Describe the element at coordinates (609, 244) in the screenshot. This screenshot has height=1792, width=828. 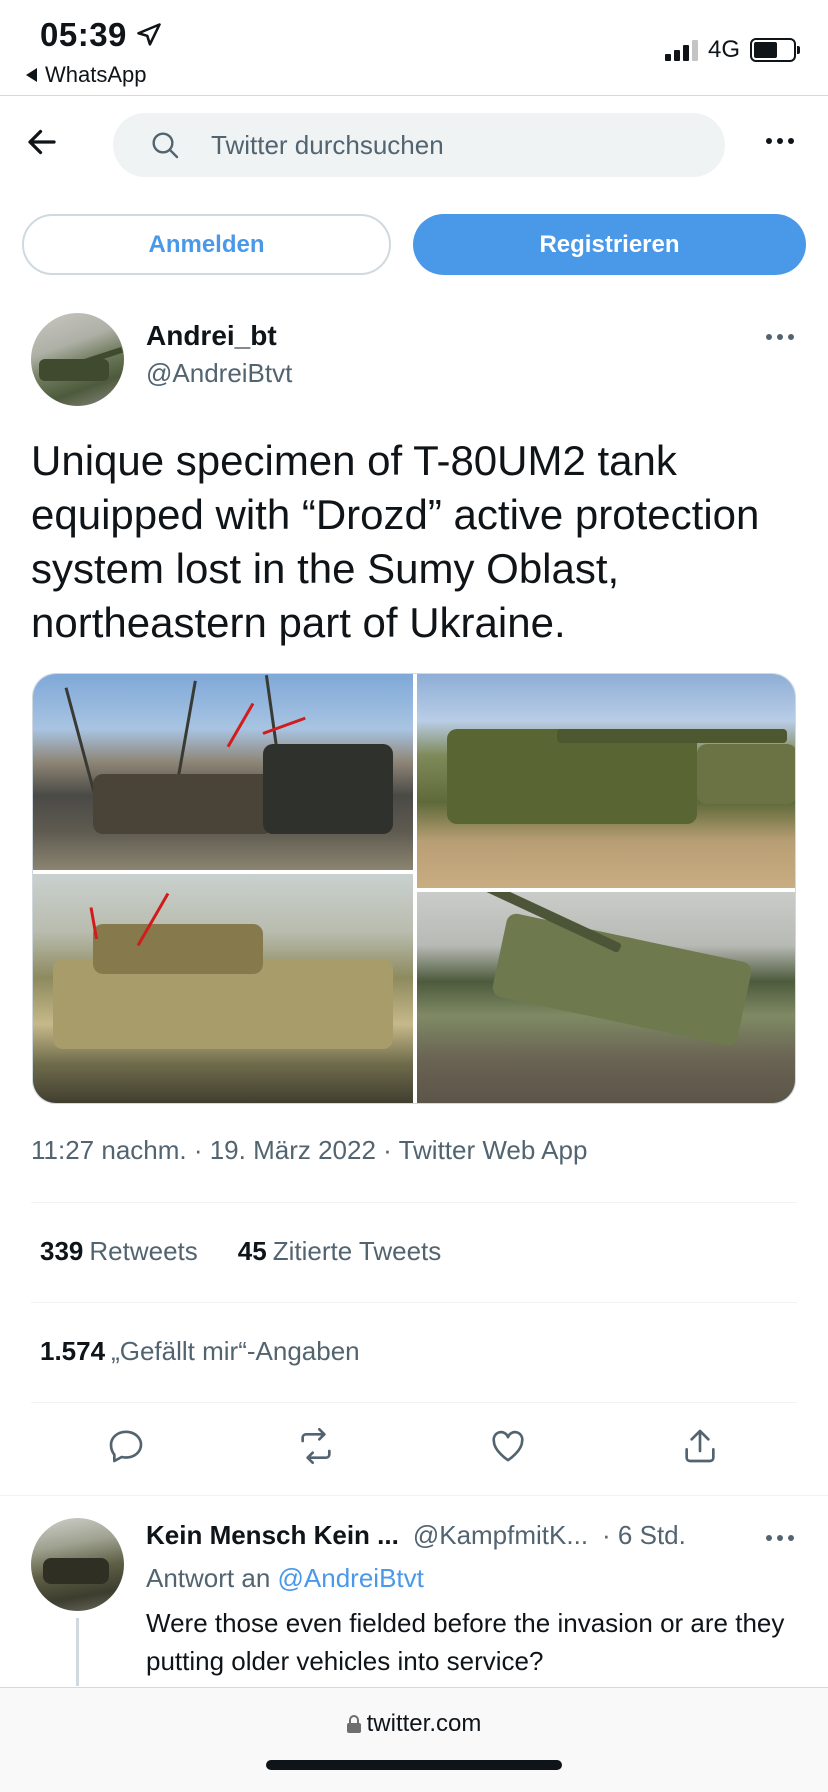
I see `register-button: Registrieren` at that location.